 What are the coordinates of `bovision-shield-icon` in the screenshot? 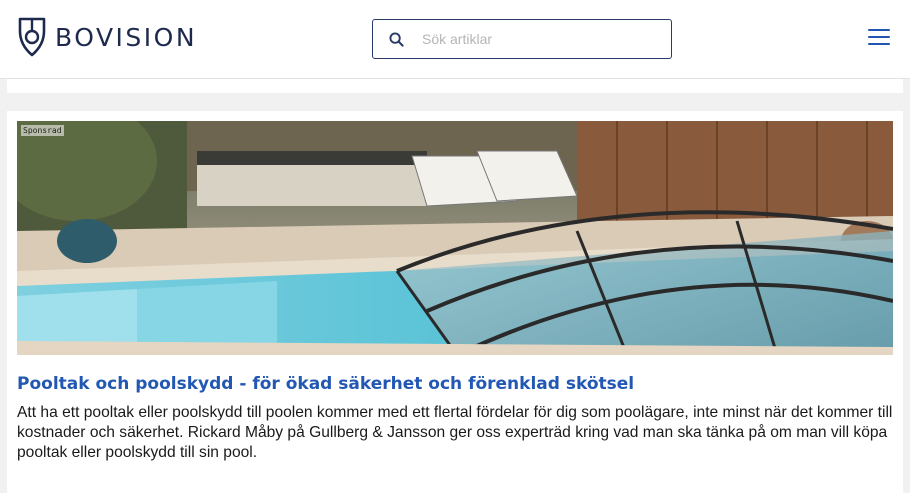 It's located at (32, 37).